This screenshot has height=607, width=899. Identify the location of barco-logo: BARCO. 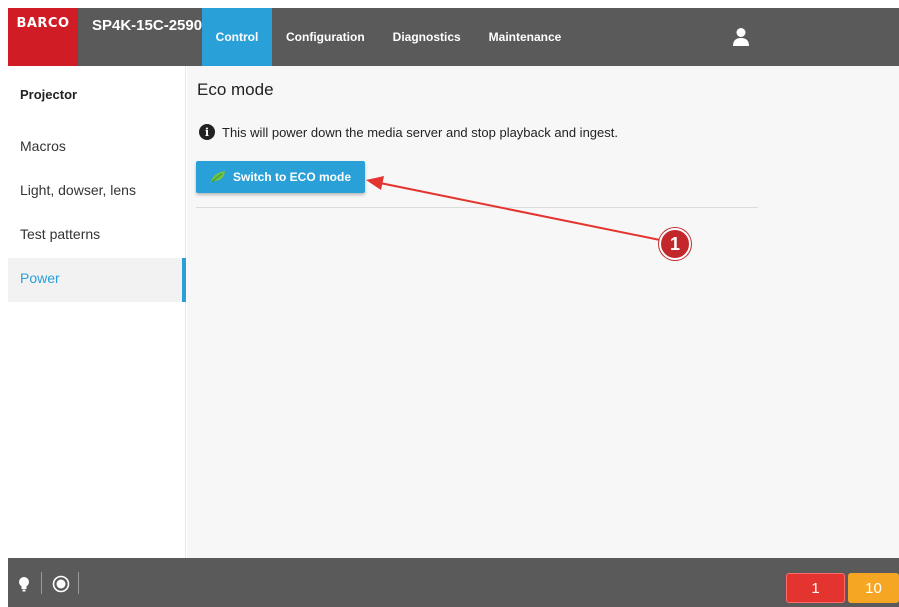
(43, 37).